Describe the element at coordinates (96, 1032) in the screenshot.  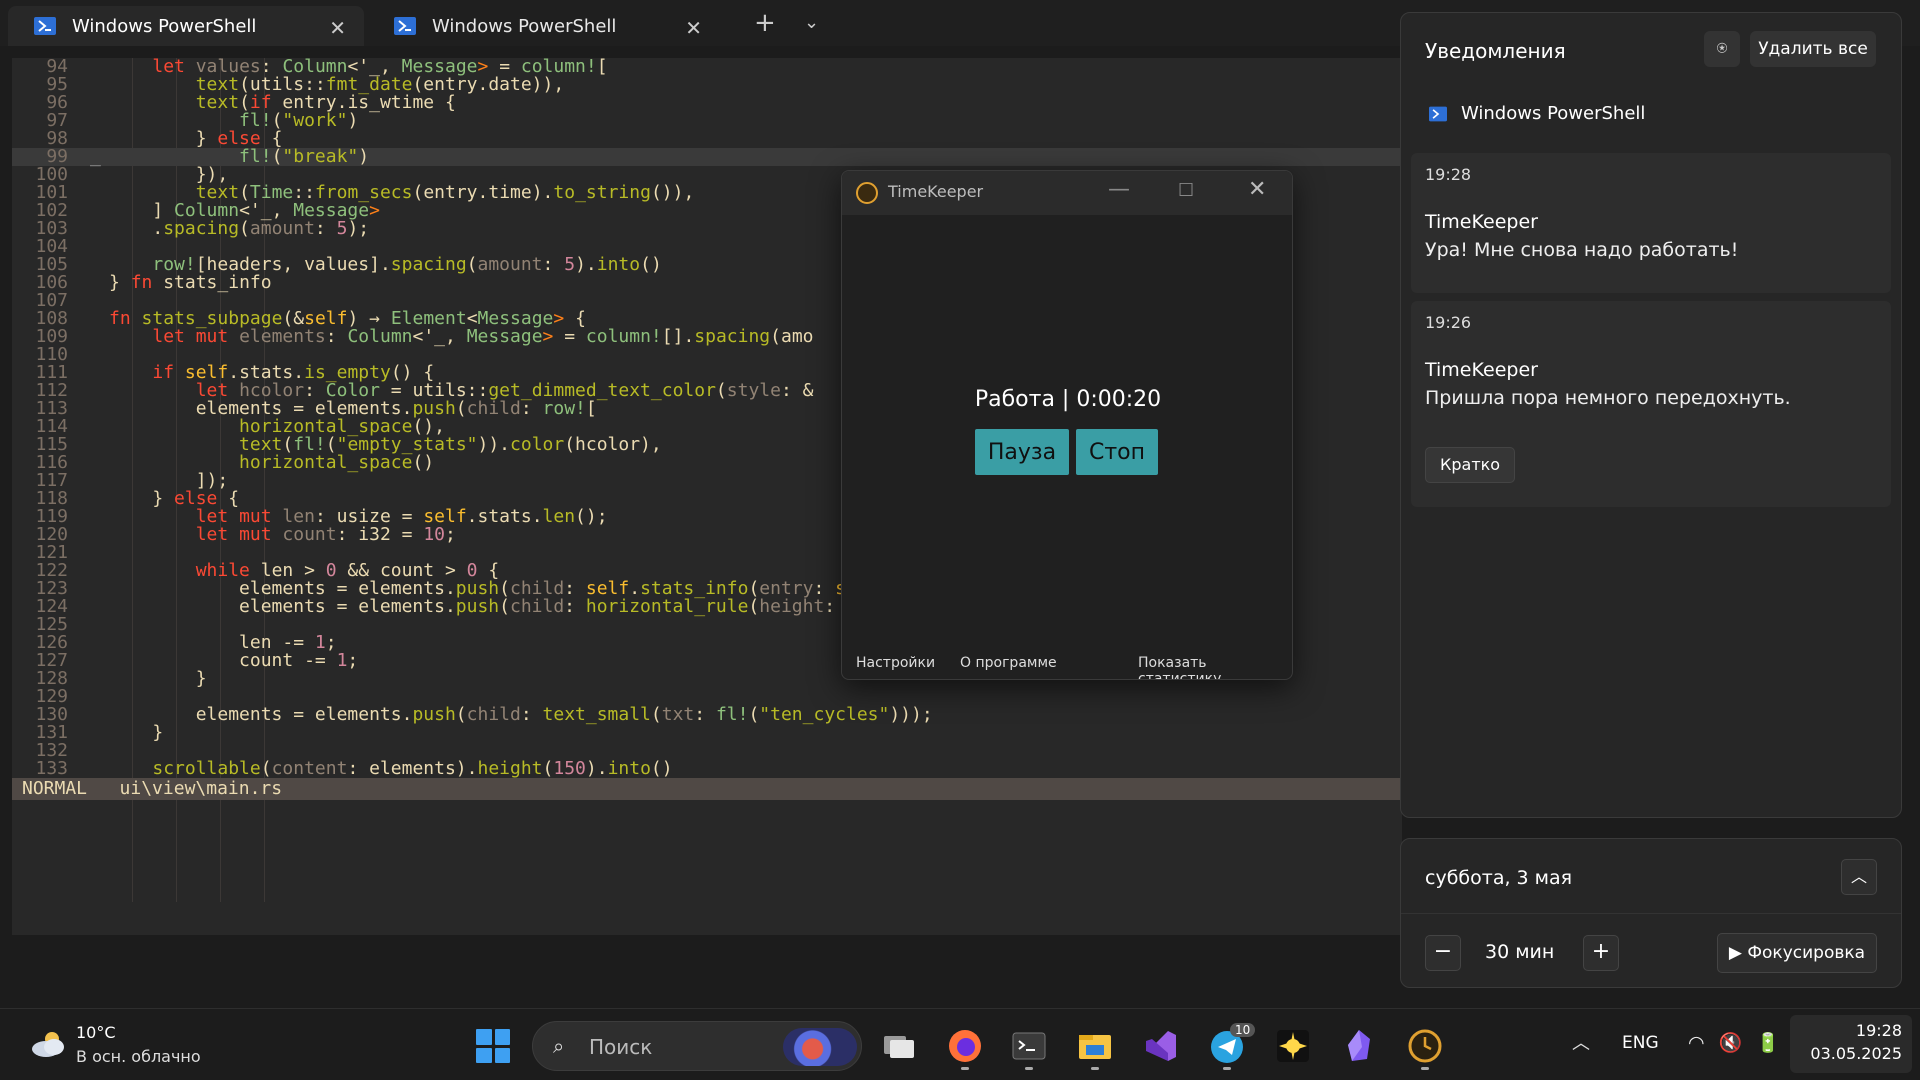
I see `weather-temperature: 10°C` at that location.